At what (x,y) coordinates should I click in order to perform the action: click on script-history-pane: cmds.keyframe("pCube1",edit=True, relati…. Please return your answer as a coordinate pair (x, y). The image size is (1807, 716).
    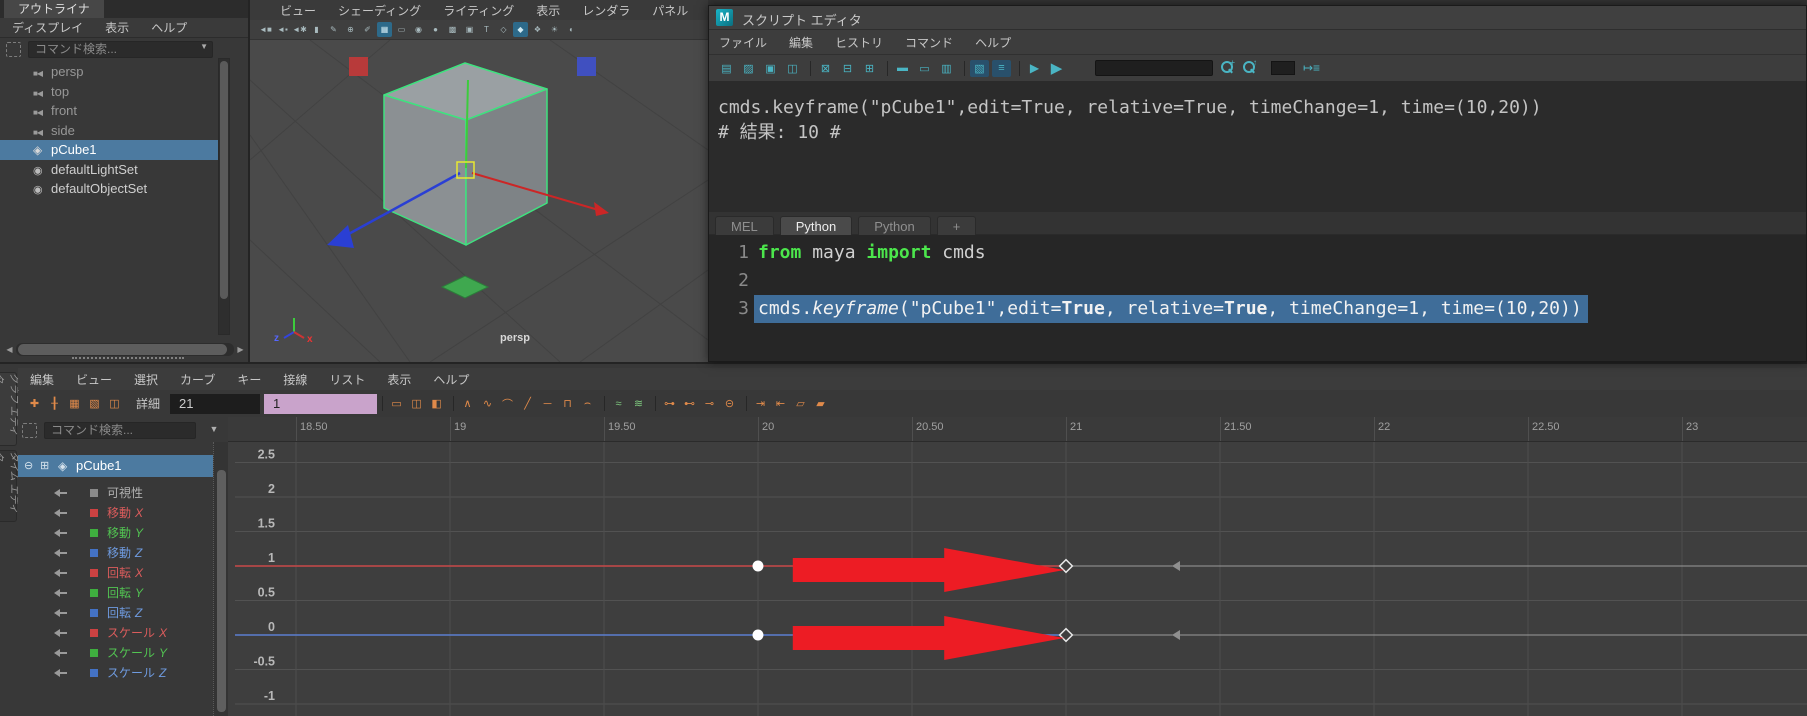
    Looking at the image, I should click on (1257, 146).